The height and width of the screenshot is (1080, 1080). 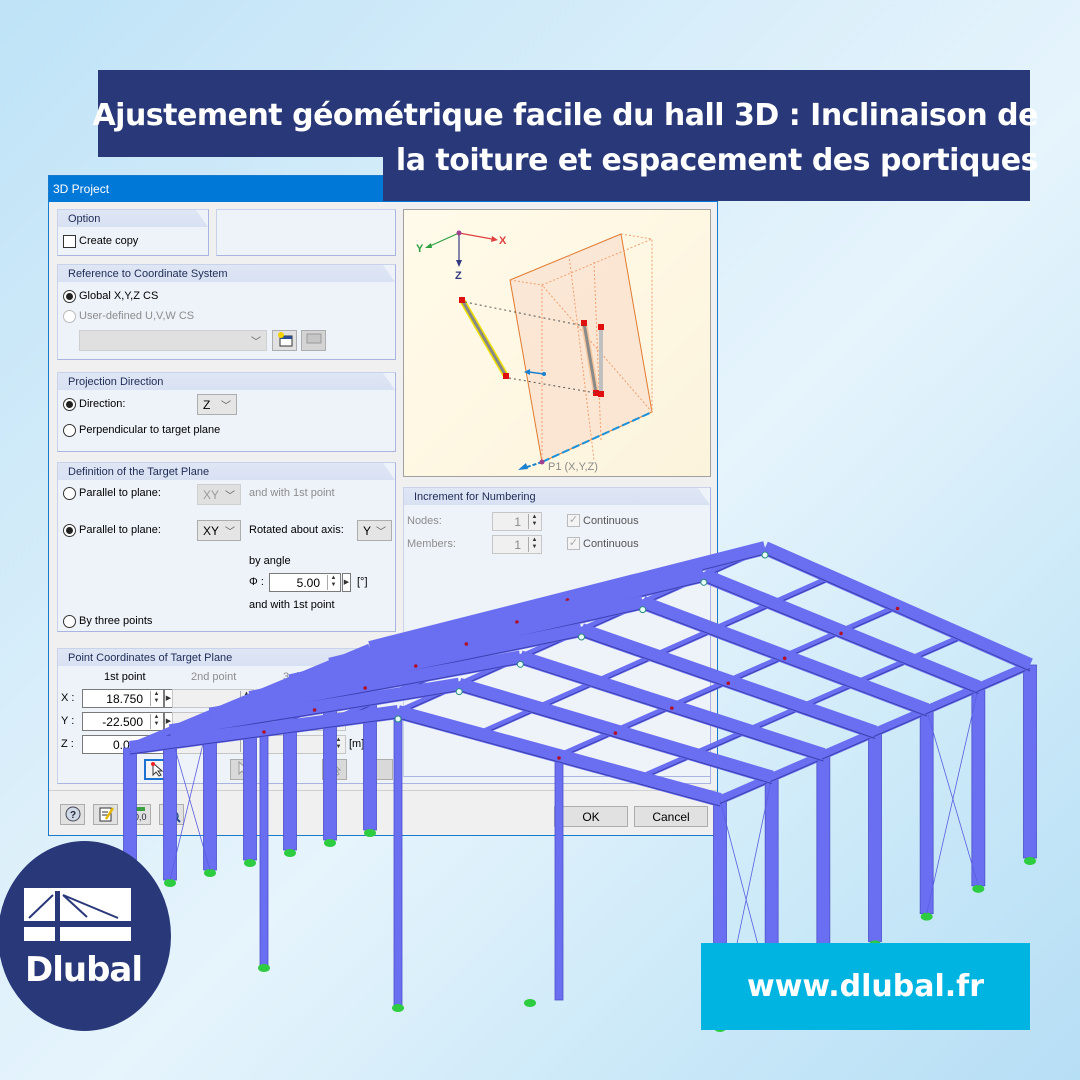 I want to click on z2-spinner: ▲ ▼, so click(x=246, y=744).